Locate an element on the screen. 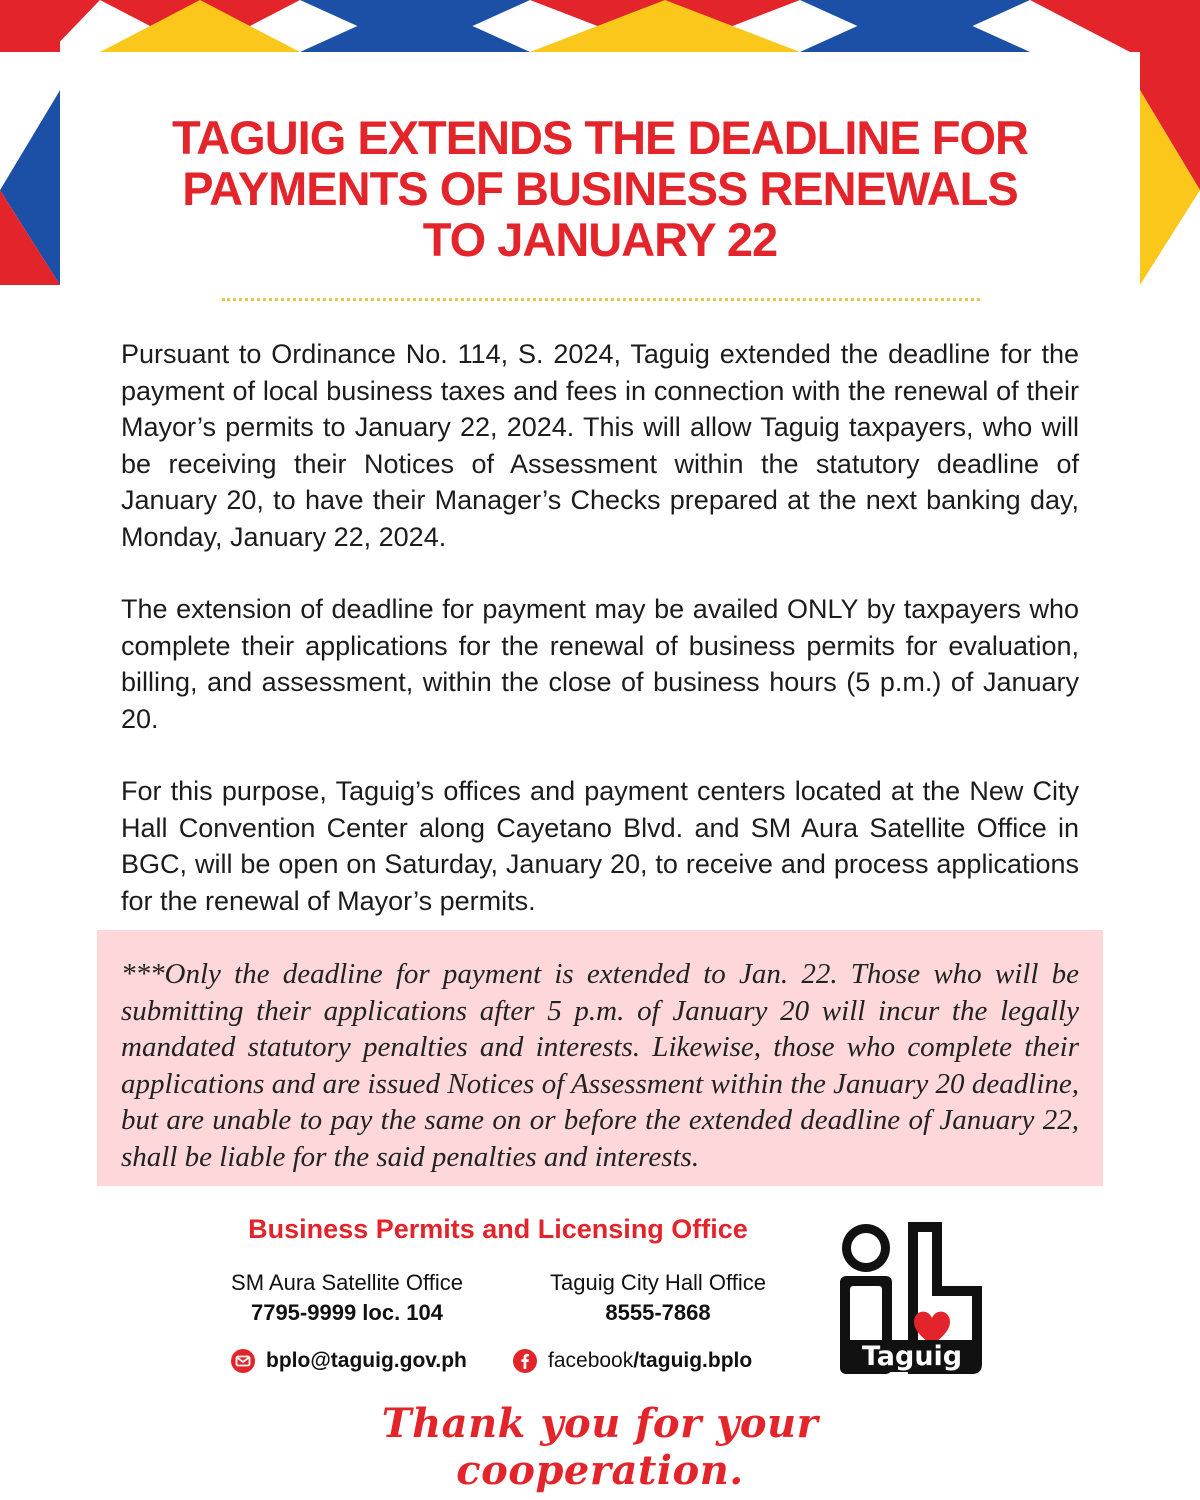 This screenshot has height=1500, width=1200. email-contact: bplo@taguig.gov.ph is located at coordinates (348, 1361).